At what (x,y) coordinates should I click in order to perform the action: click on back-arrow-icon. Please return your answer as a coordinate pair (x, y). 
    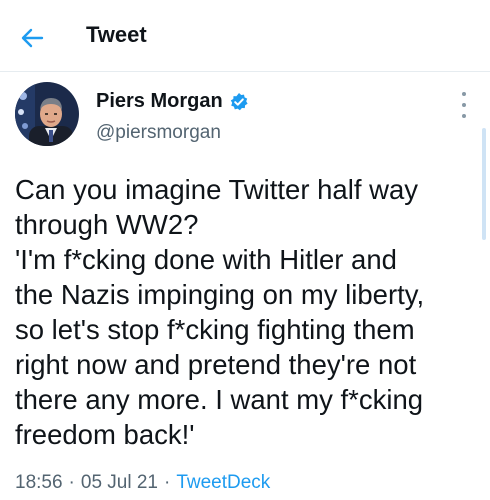
    Looking at the image, I should click on (32, 38).